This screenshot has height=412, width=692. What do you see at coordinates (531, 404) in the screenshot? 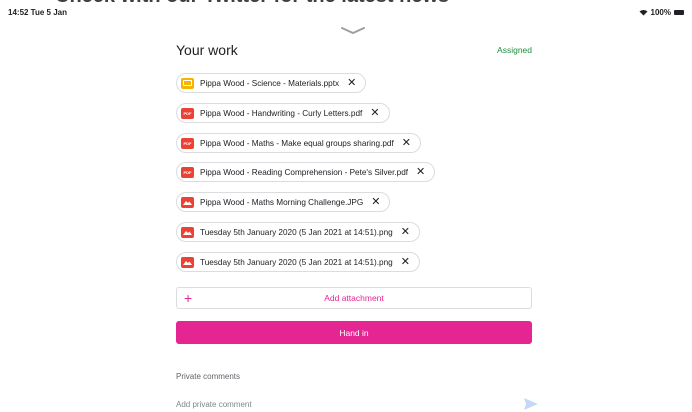
I see `send-icon` at bounding box center [531, 404].